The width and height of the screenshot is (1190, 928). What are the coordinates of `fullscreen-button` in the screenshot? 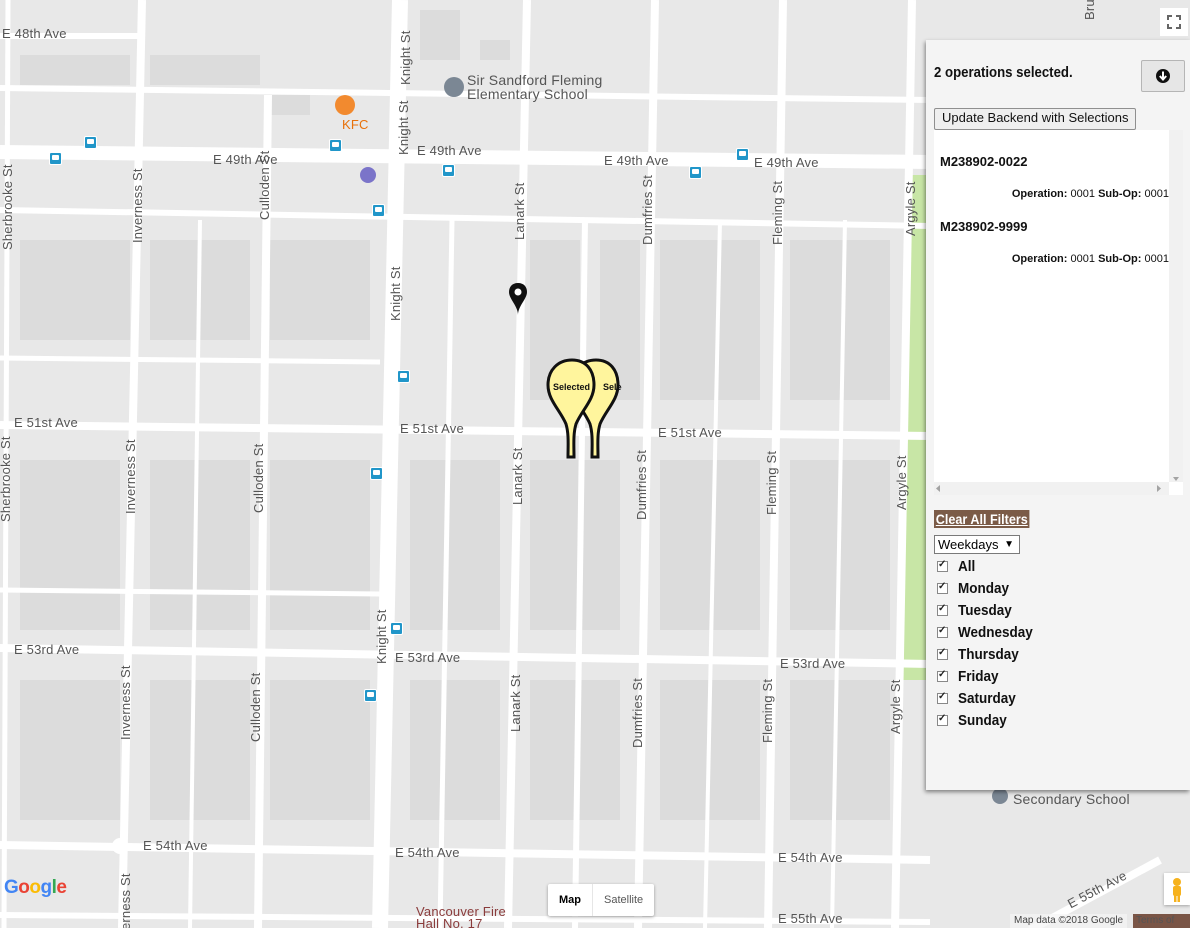 It's located at (1174, 22).